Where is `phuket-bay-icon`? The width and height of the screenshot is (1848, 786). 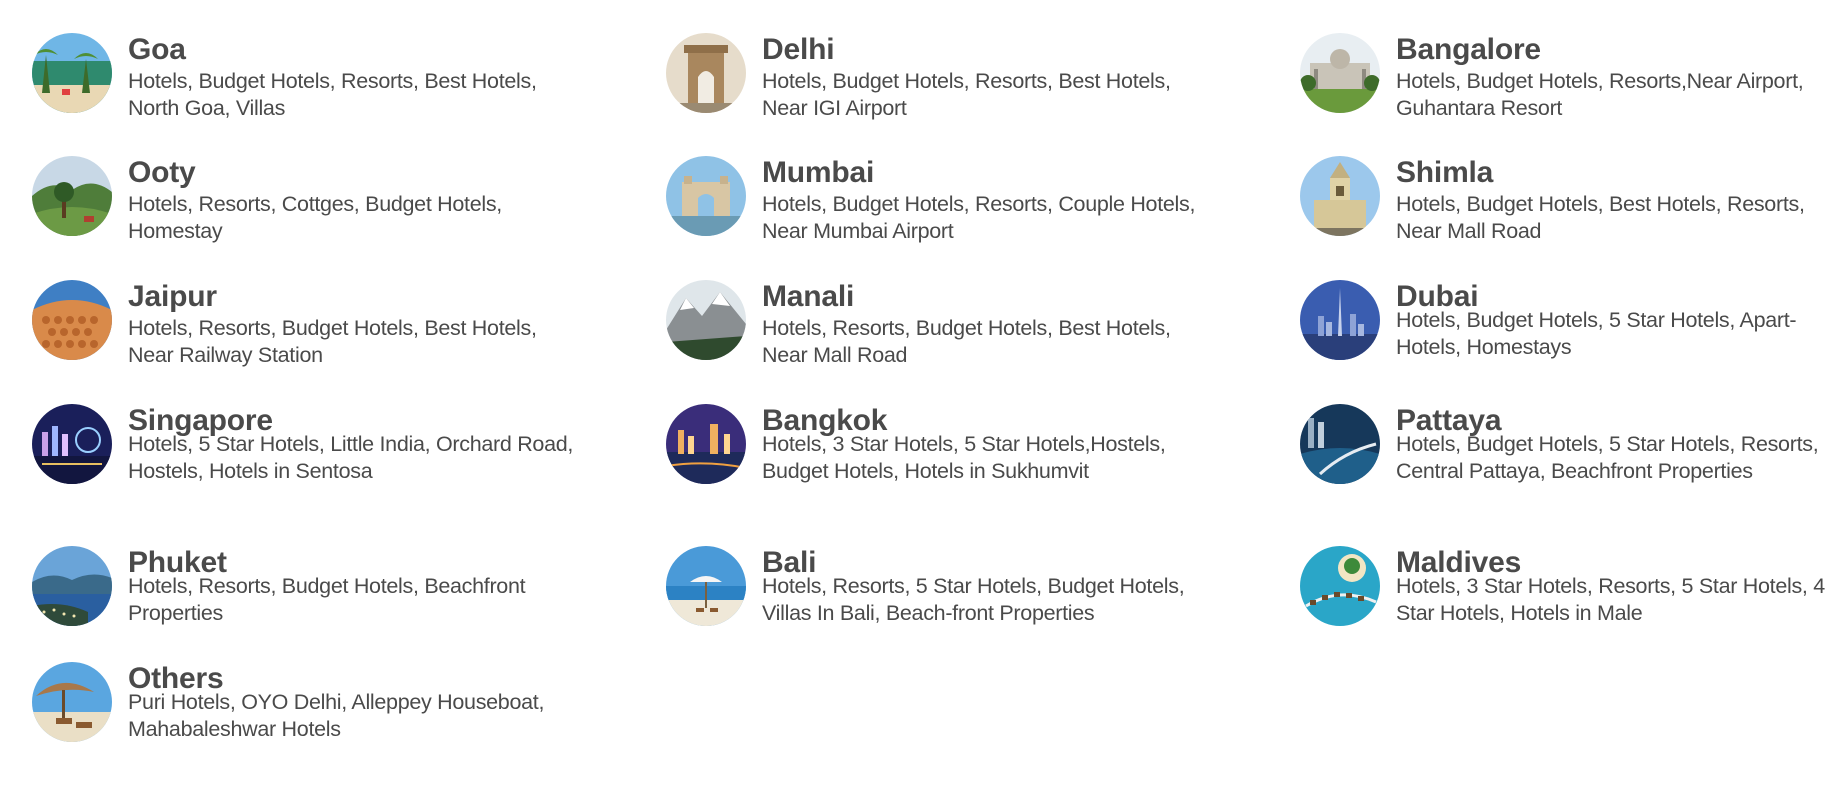
phuket-bay-icon is located at coordinates (72, 586).